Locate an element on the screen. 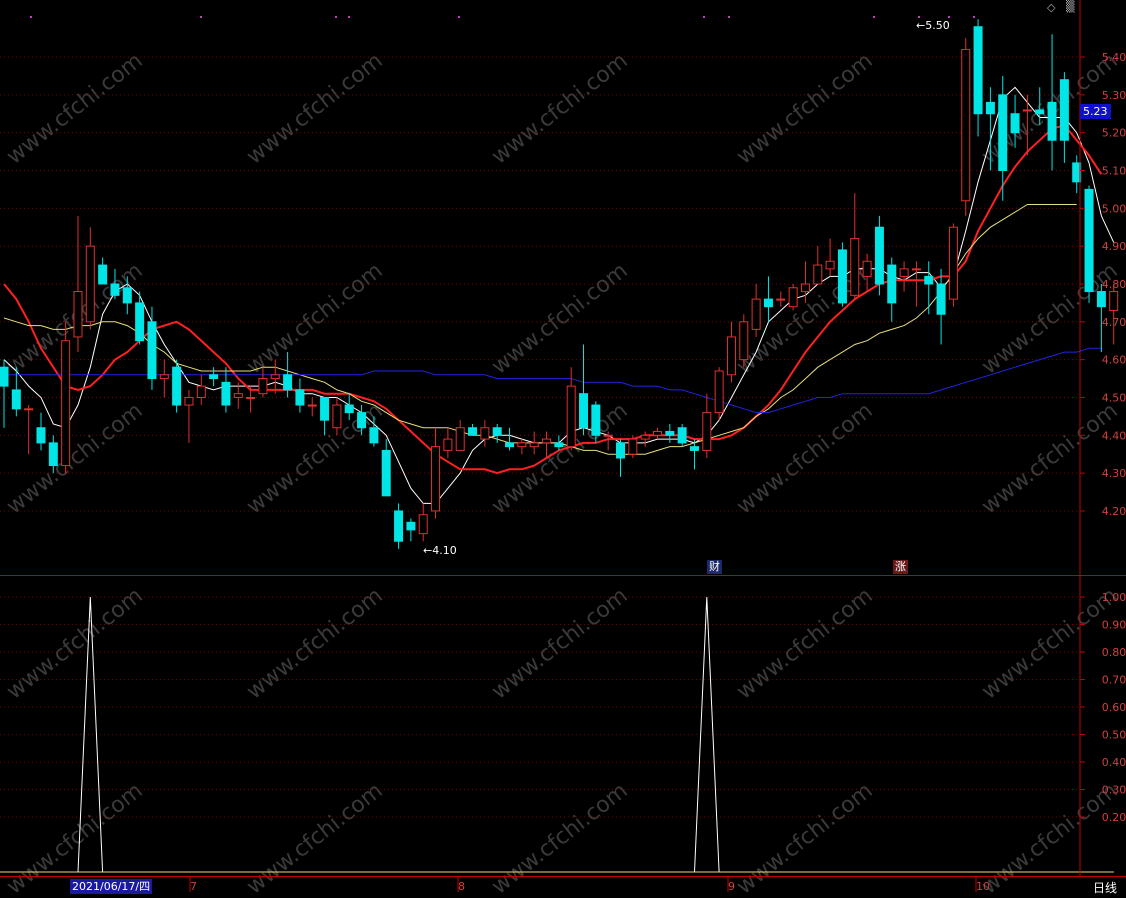  y-tick-label: 4.20 is located at coordinates (1114, 511).